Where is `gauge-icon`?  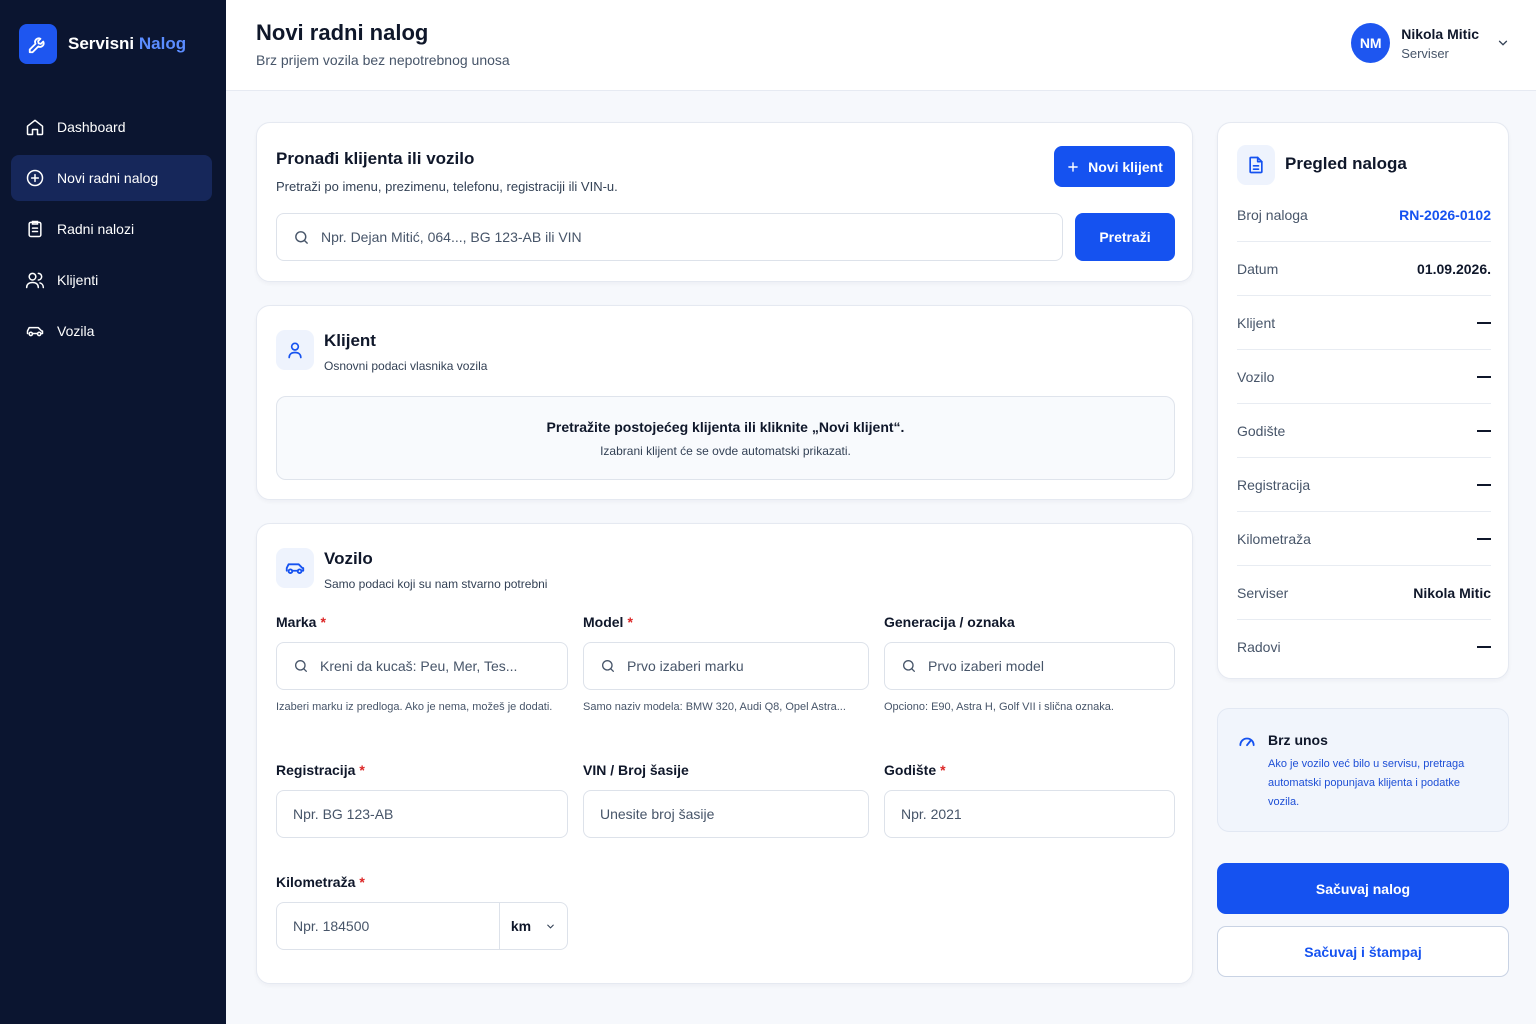
gauge-icon is located at coordinates (1247, 742).